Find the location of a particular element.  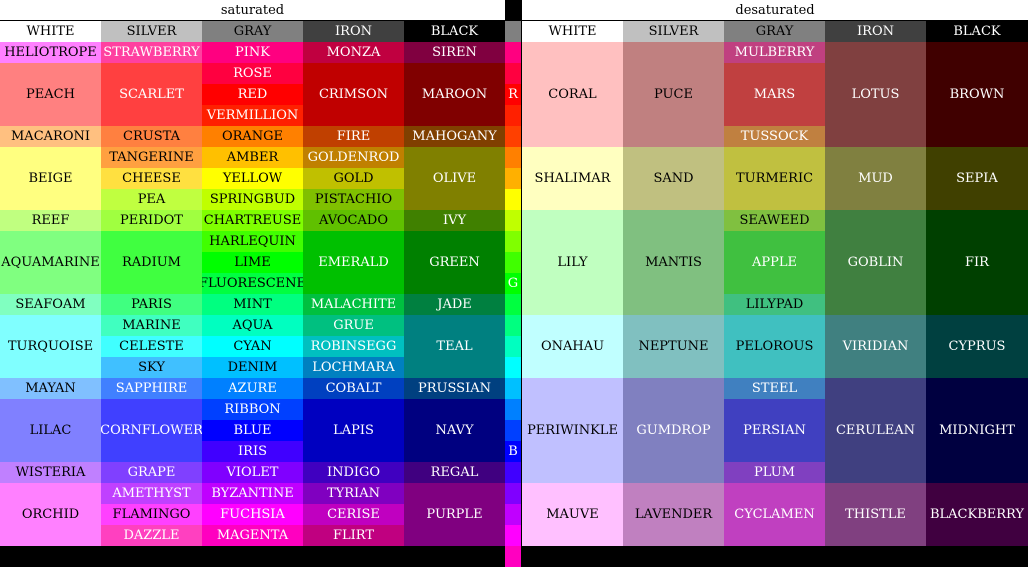

swatch-mars: MARS is located at coordinates (774, 94).